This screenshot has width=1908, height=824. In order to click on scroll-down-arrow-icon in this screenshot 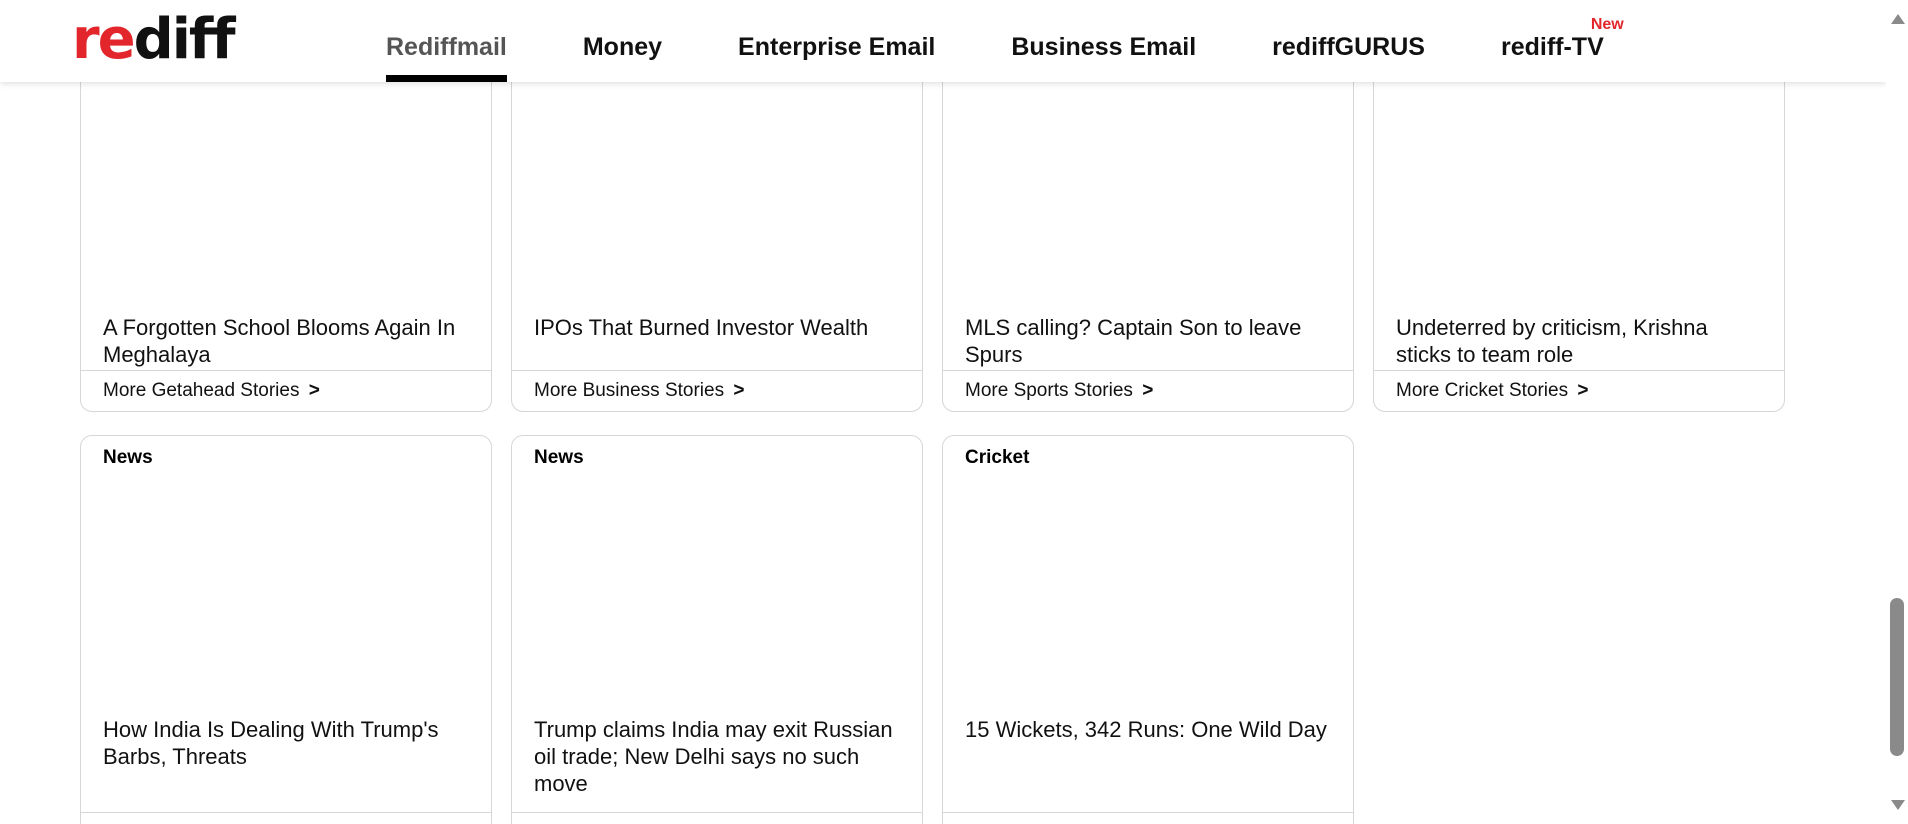, I will do `click(1898, 805)`.